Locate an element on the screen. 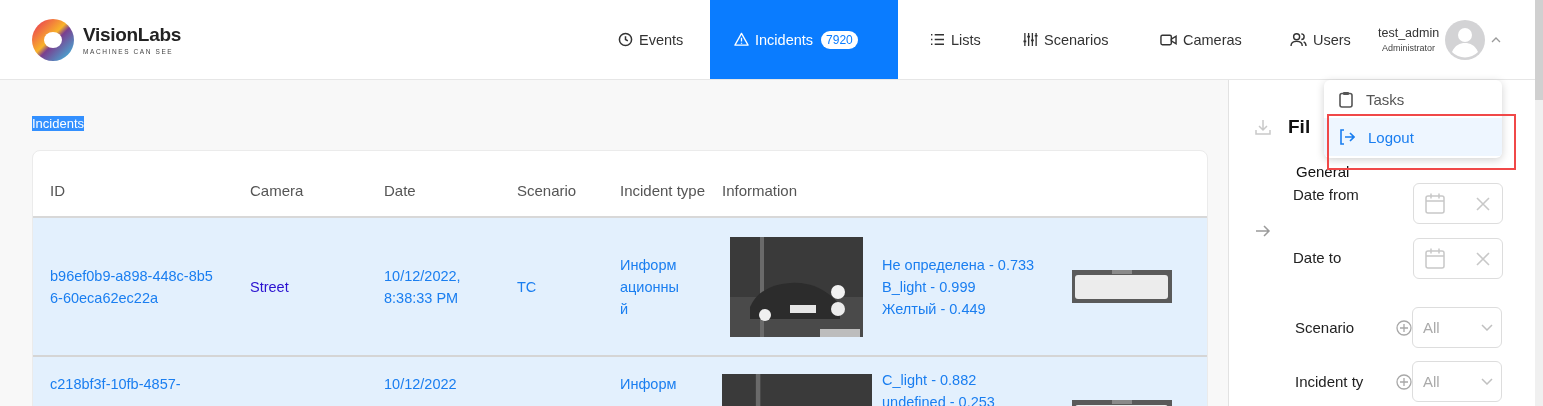 This screenshot has width=1543, height=406. nav-tab: Scenarios is located at coordinates (1073, 39).